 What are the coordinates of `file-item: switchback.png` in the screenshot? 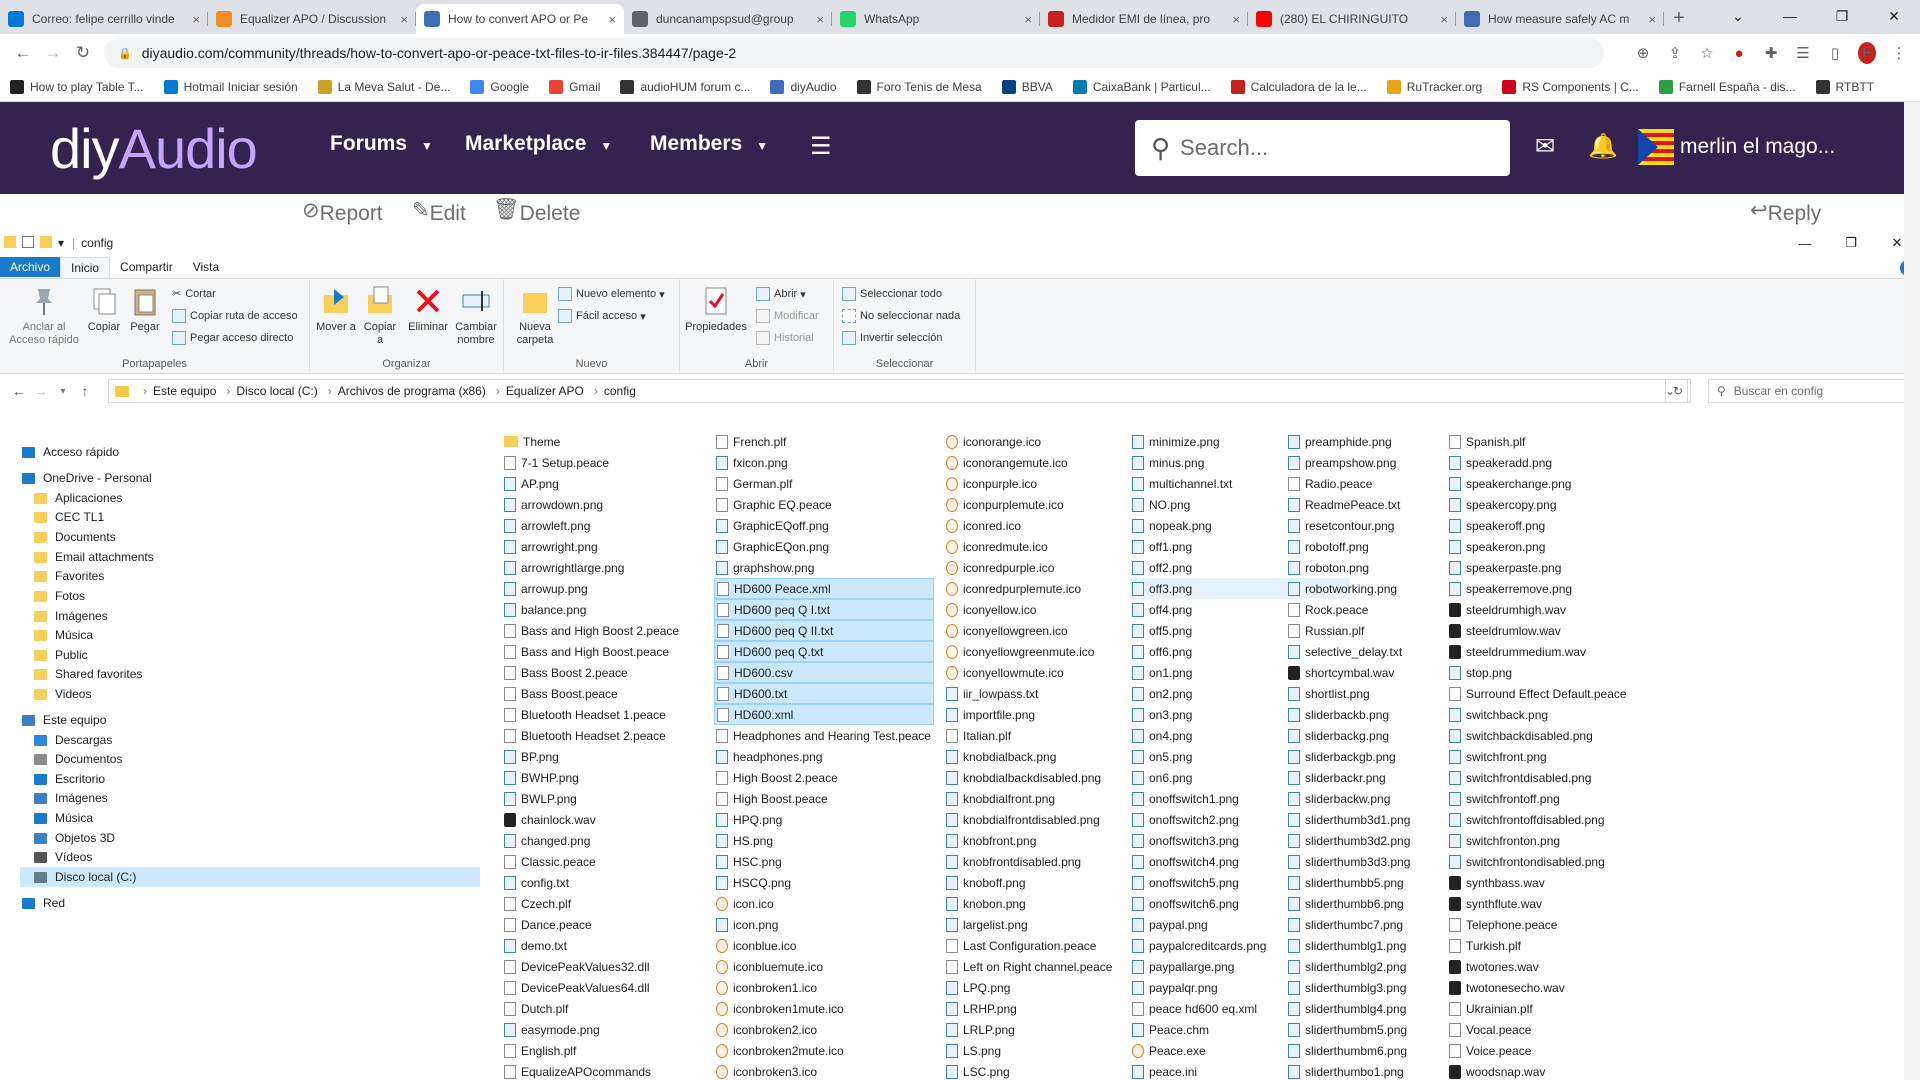 It's located at (1557, 714).